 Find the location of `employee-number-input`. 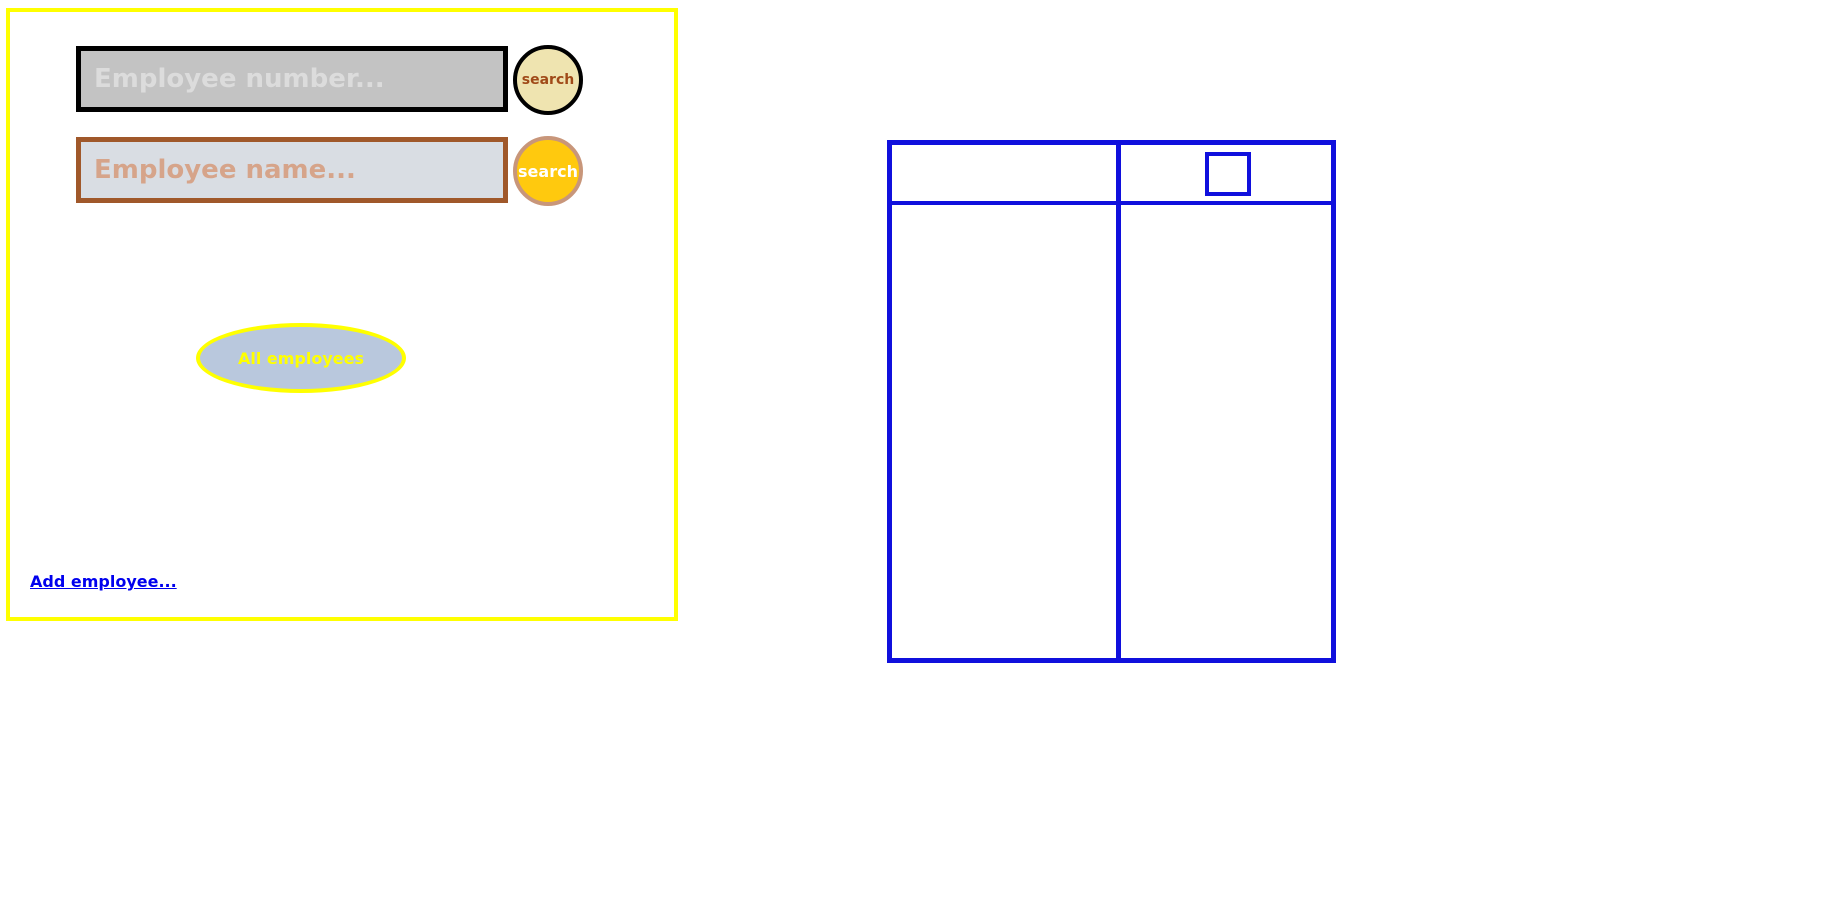

employee-number-input is located at coordinates (292, 79).